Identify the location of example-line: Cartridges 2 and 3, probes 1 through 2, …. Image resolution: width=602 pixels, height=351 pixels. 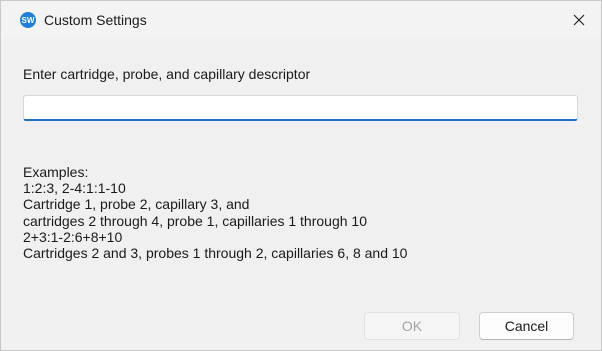
(215, 253).